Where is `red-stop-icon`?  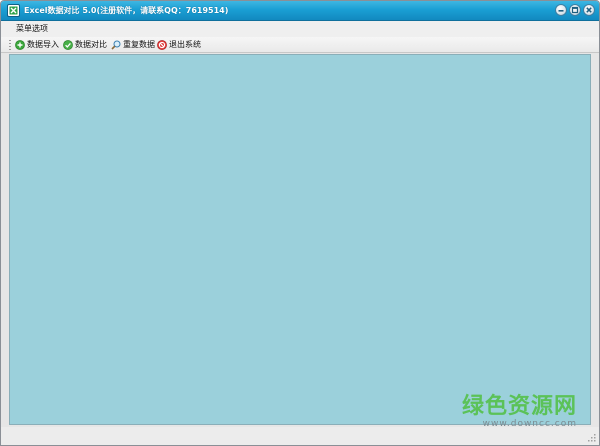
red-stop-icon is located at coordinates (162, 45).